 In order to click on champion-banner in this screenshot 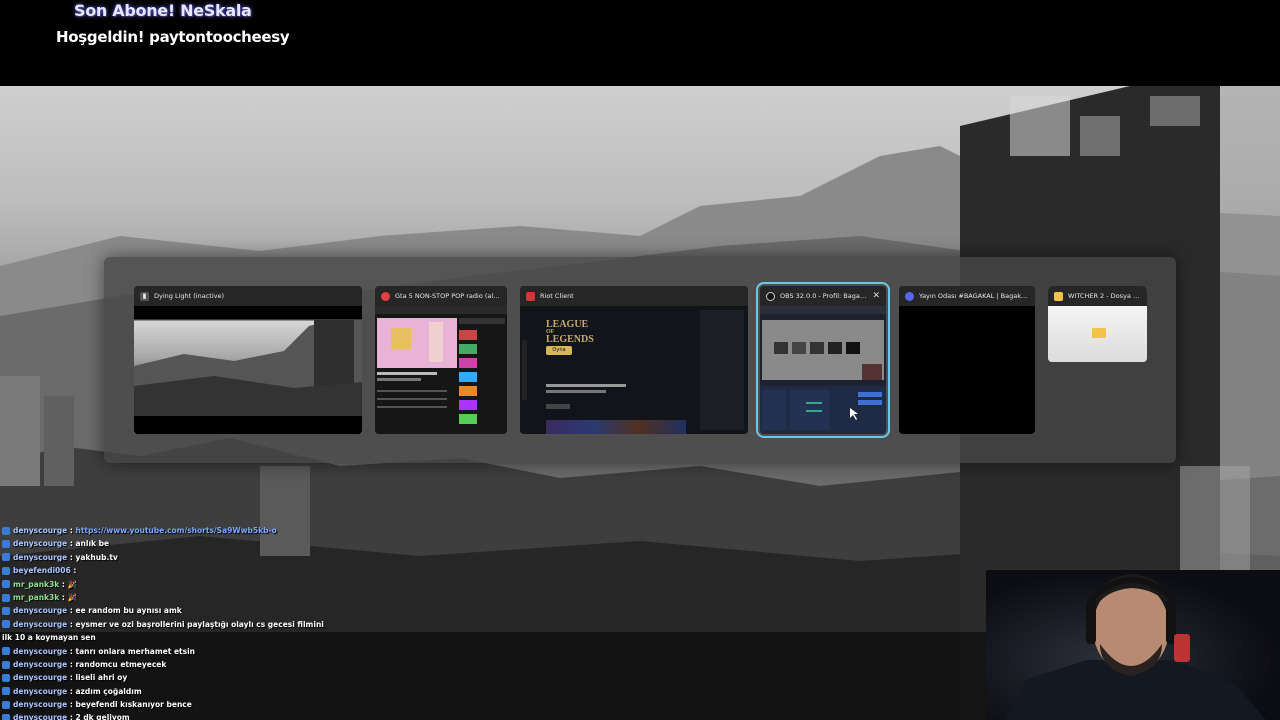, I will do `click(616, 427)`.